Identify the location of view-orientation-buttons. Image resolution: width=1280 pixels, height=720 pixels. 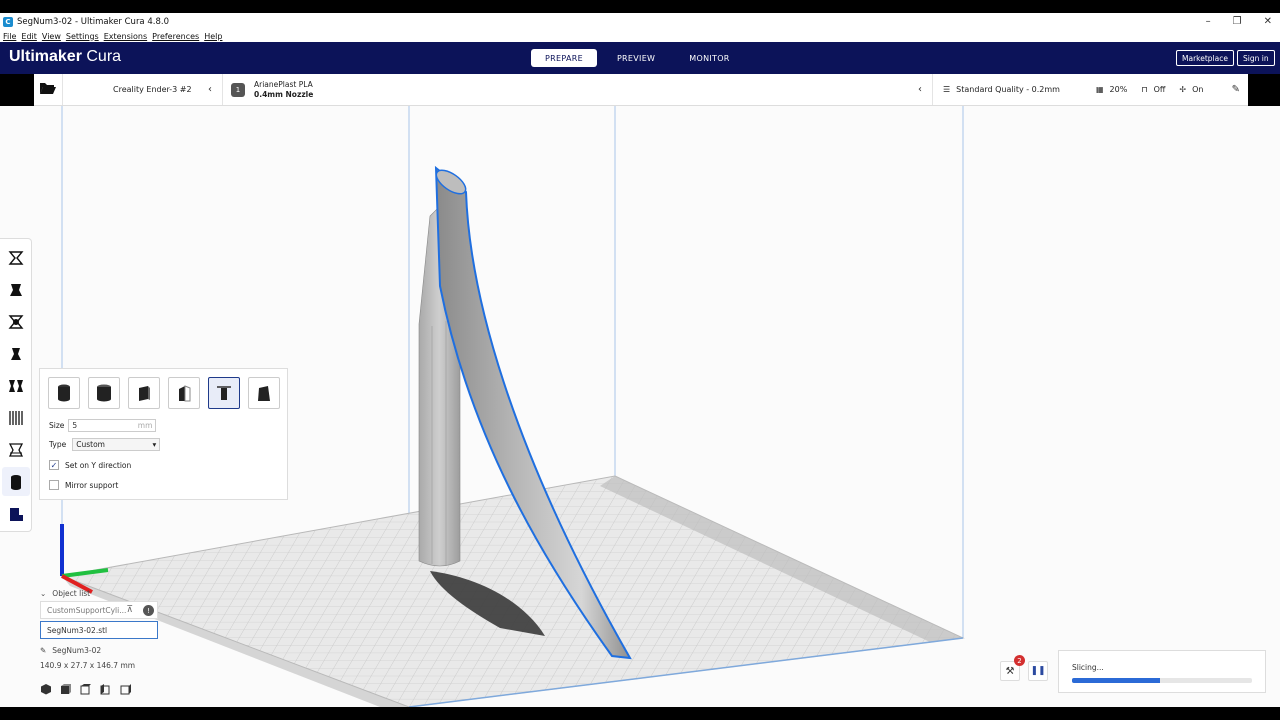
(86, 689).